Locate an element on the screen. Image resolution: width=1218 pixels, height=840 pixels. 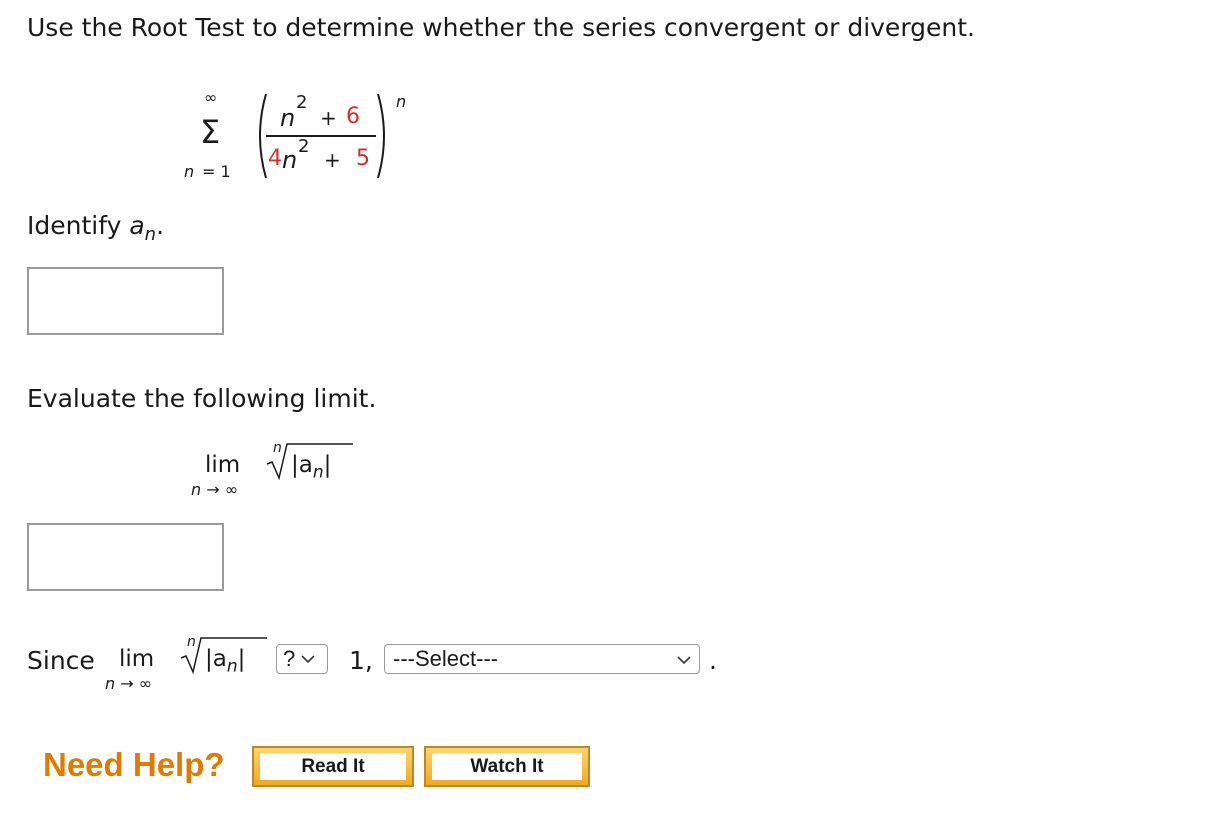
numerator-exponent: 2 is located at coordinates (302, 102).